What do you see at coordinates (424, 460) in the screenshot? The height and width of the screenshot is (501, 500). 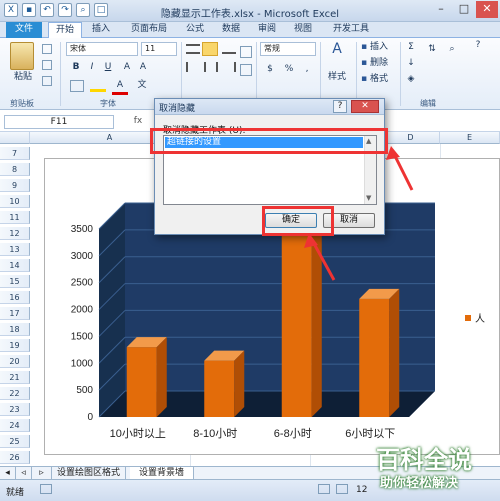 I see `watermark-title: 百科全说` at bounding box center [424, 460].